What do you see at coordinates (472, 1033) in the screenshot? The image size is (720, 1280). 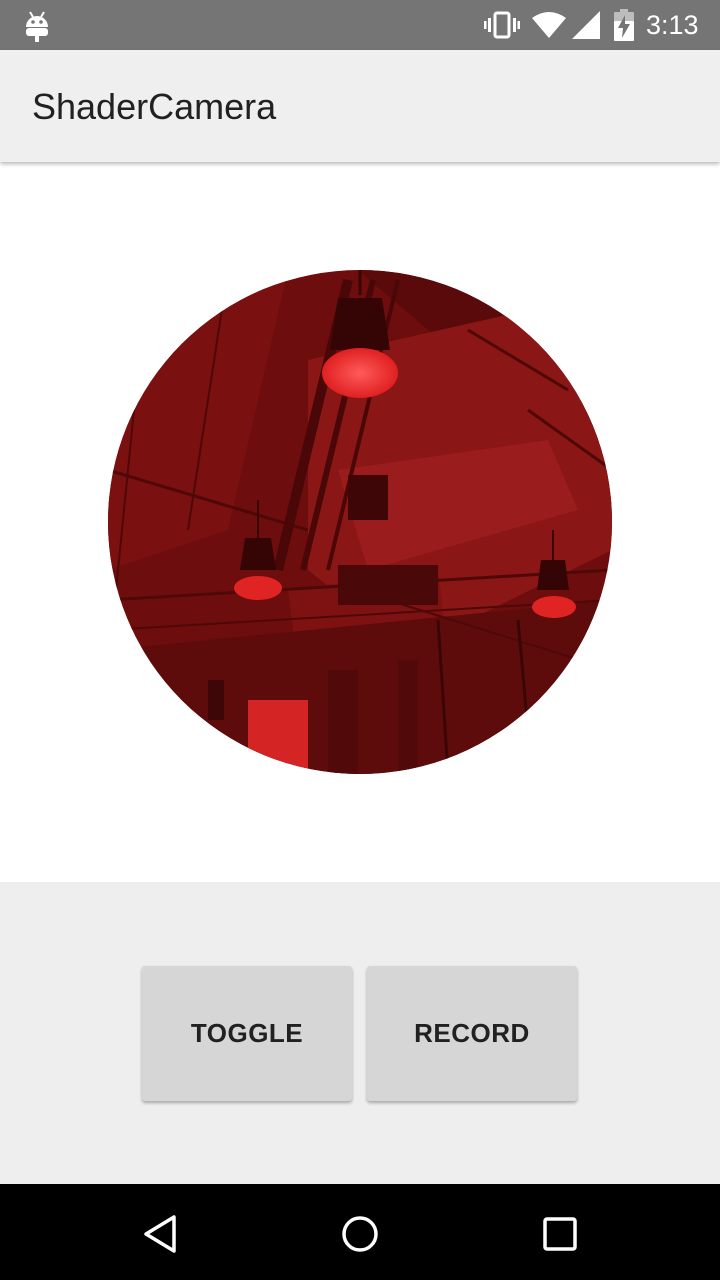 I see `record-button: RECORD` at bounding box center [472, 1033].